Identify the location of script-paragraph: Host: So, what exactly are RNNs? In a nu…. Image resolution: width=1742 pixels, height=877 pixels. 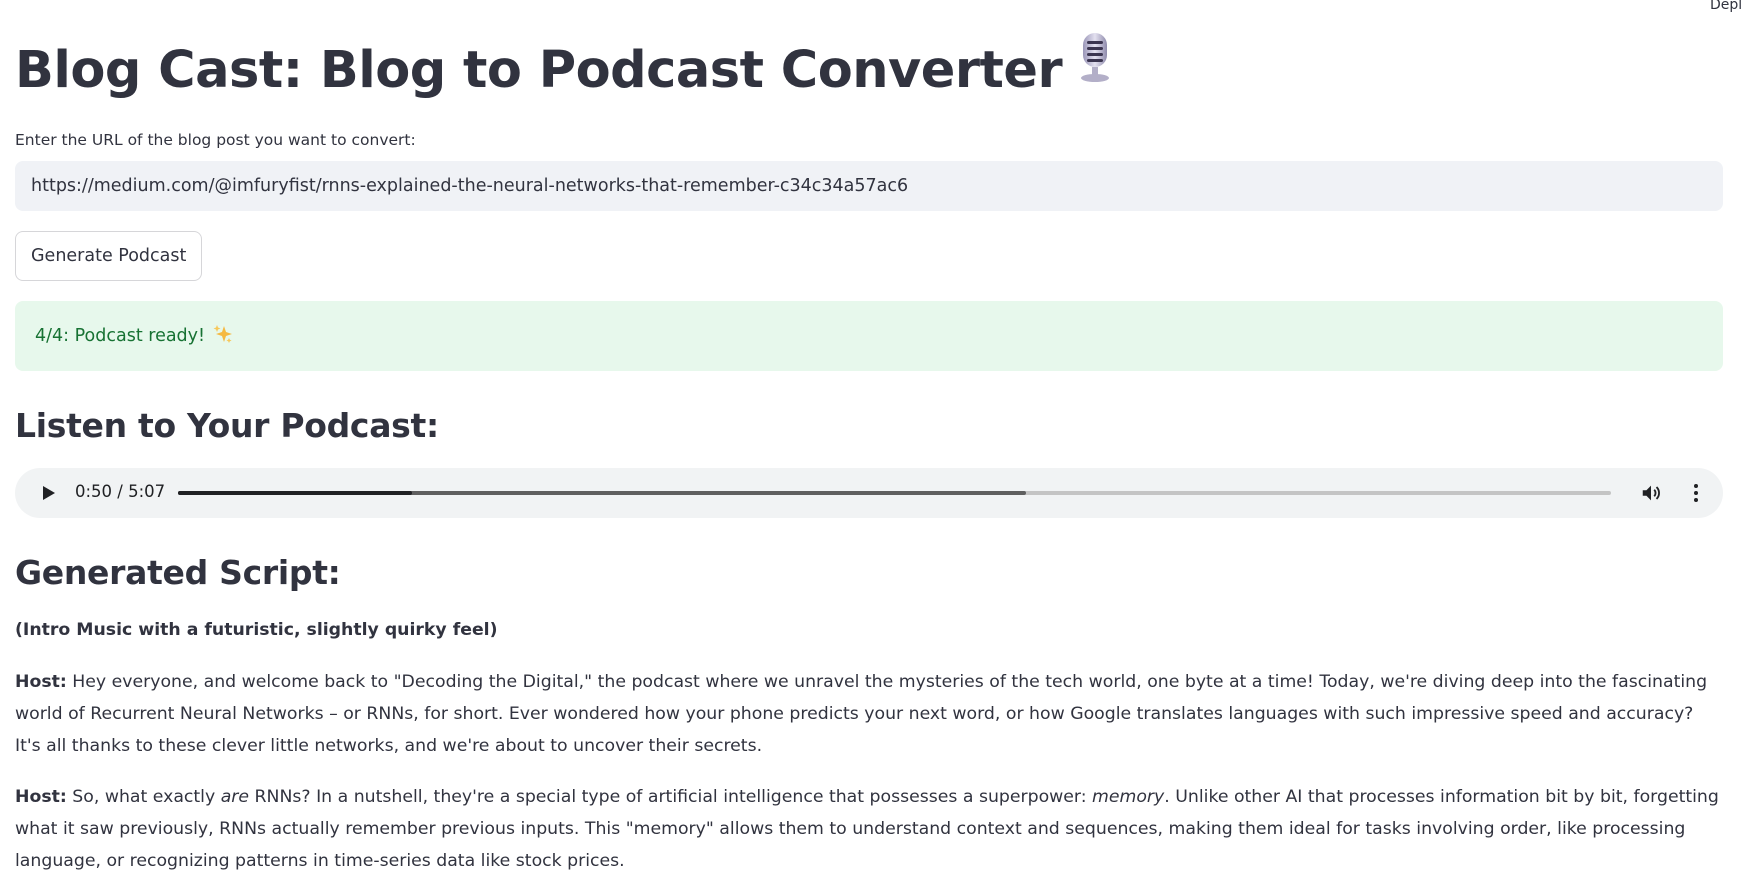
(869, 829).